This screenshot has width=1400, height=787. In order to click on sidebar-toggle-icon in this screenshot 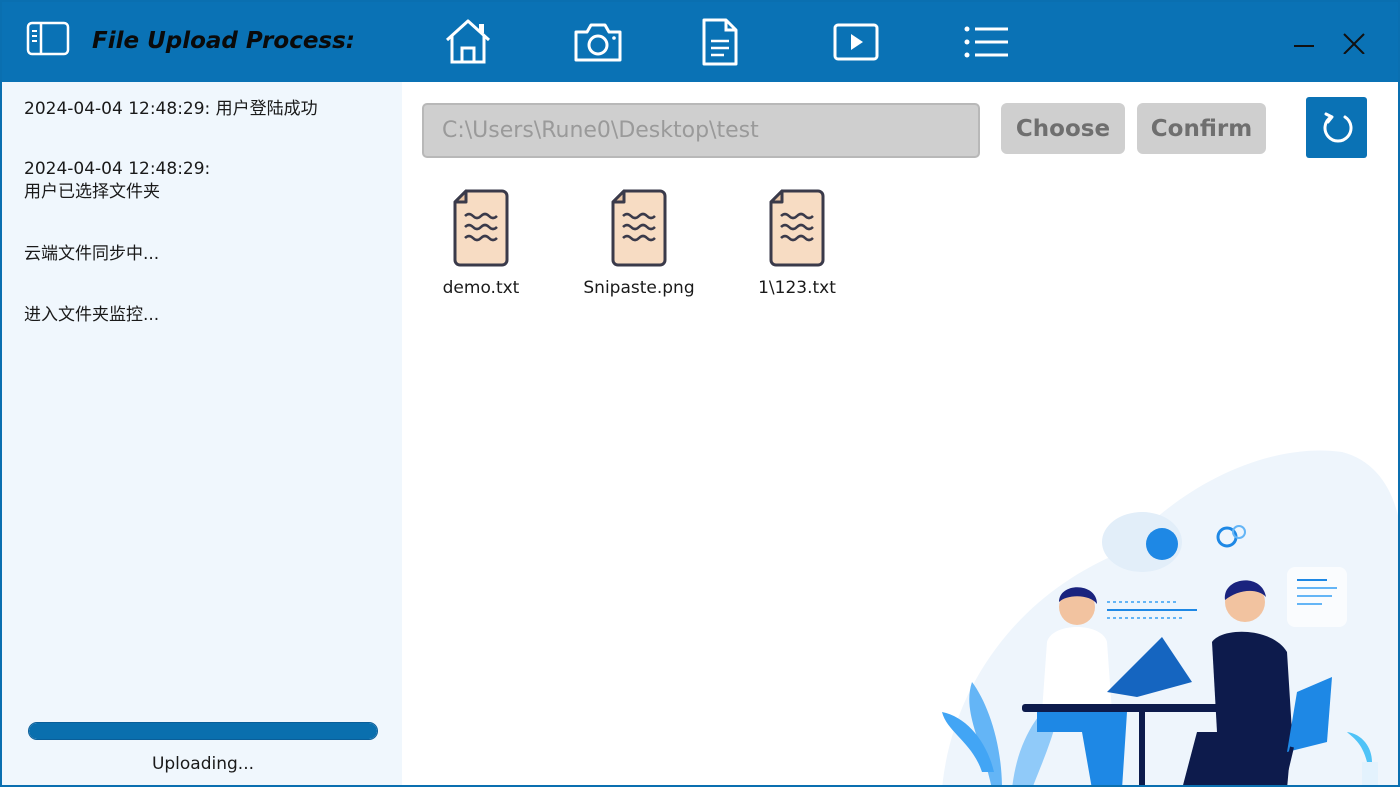, I will do `click(48, 39)`.